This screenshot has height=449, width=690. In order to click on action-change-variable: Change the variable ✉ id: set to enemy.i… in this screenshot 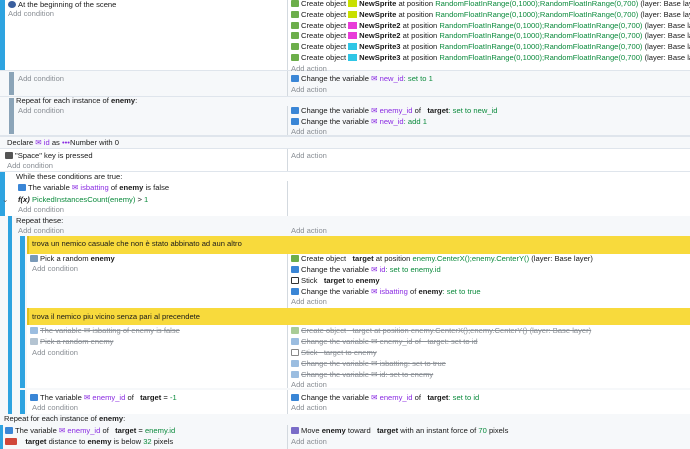, I will do `click(366, 270)`.